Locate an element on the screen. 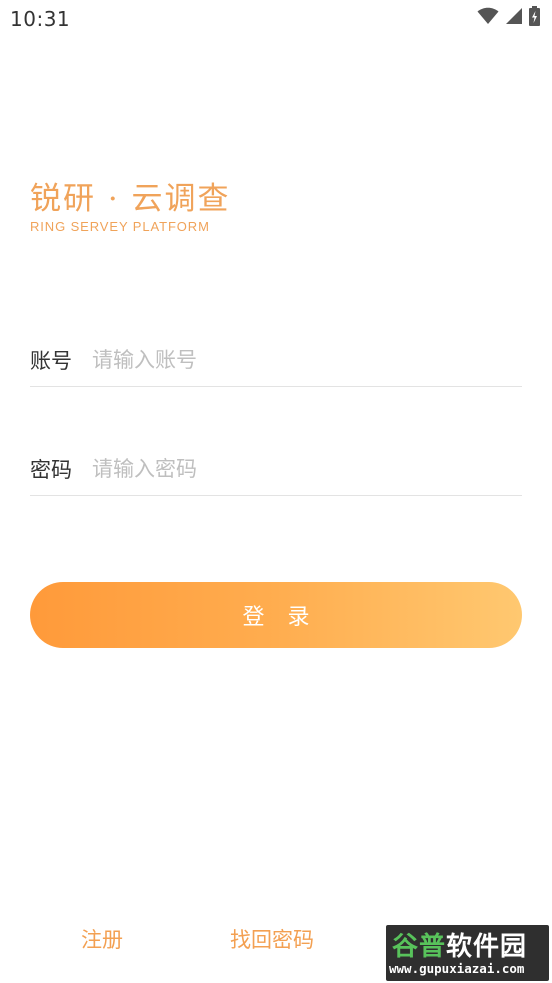 The image size is (552, 983). forgot-password-link: 找回密码 is located at coordinates (272, 939).